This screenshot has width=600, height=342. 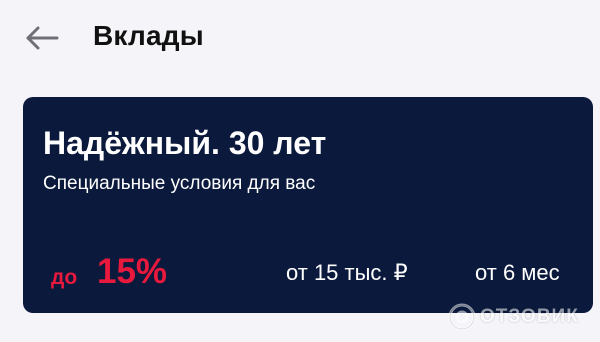 I want to click on rate-prefix: до, so click(x=64, y=277).